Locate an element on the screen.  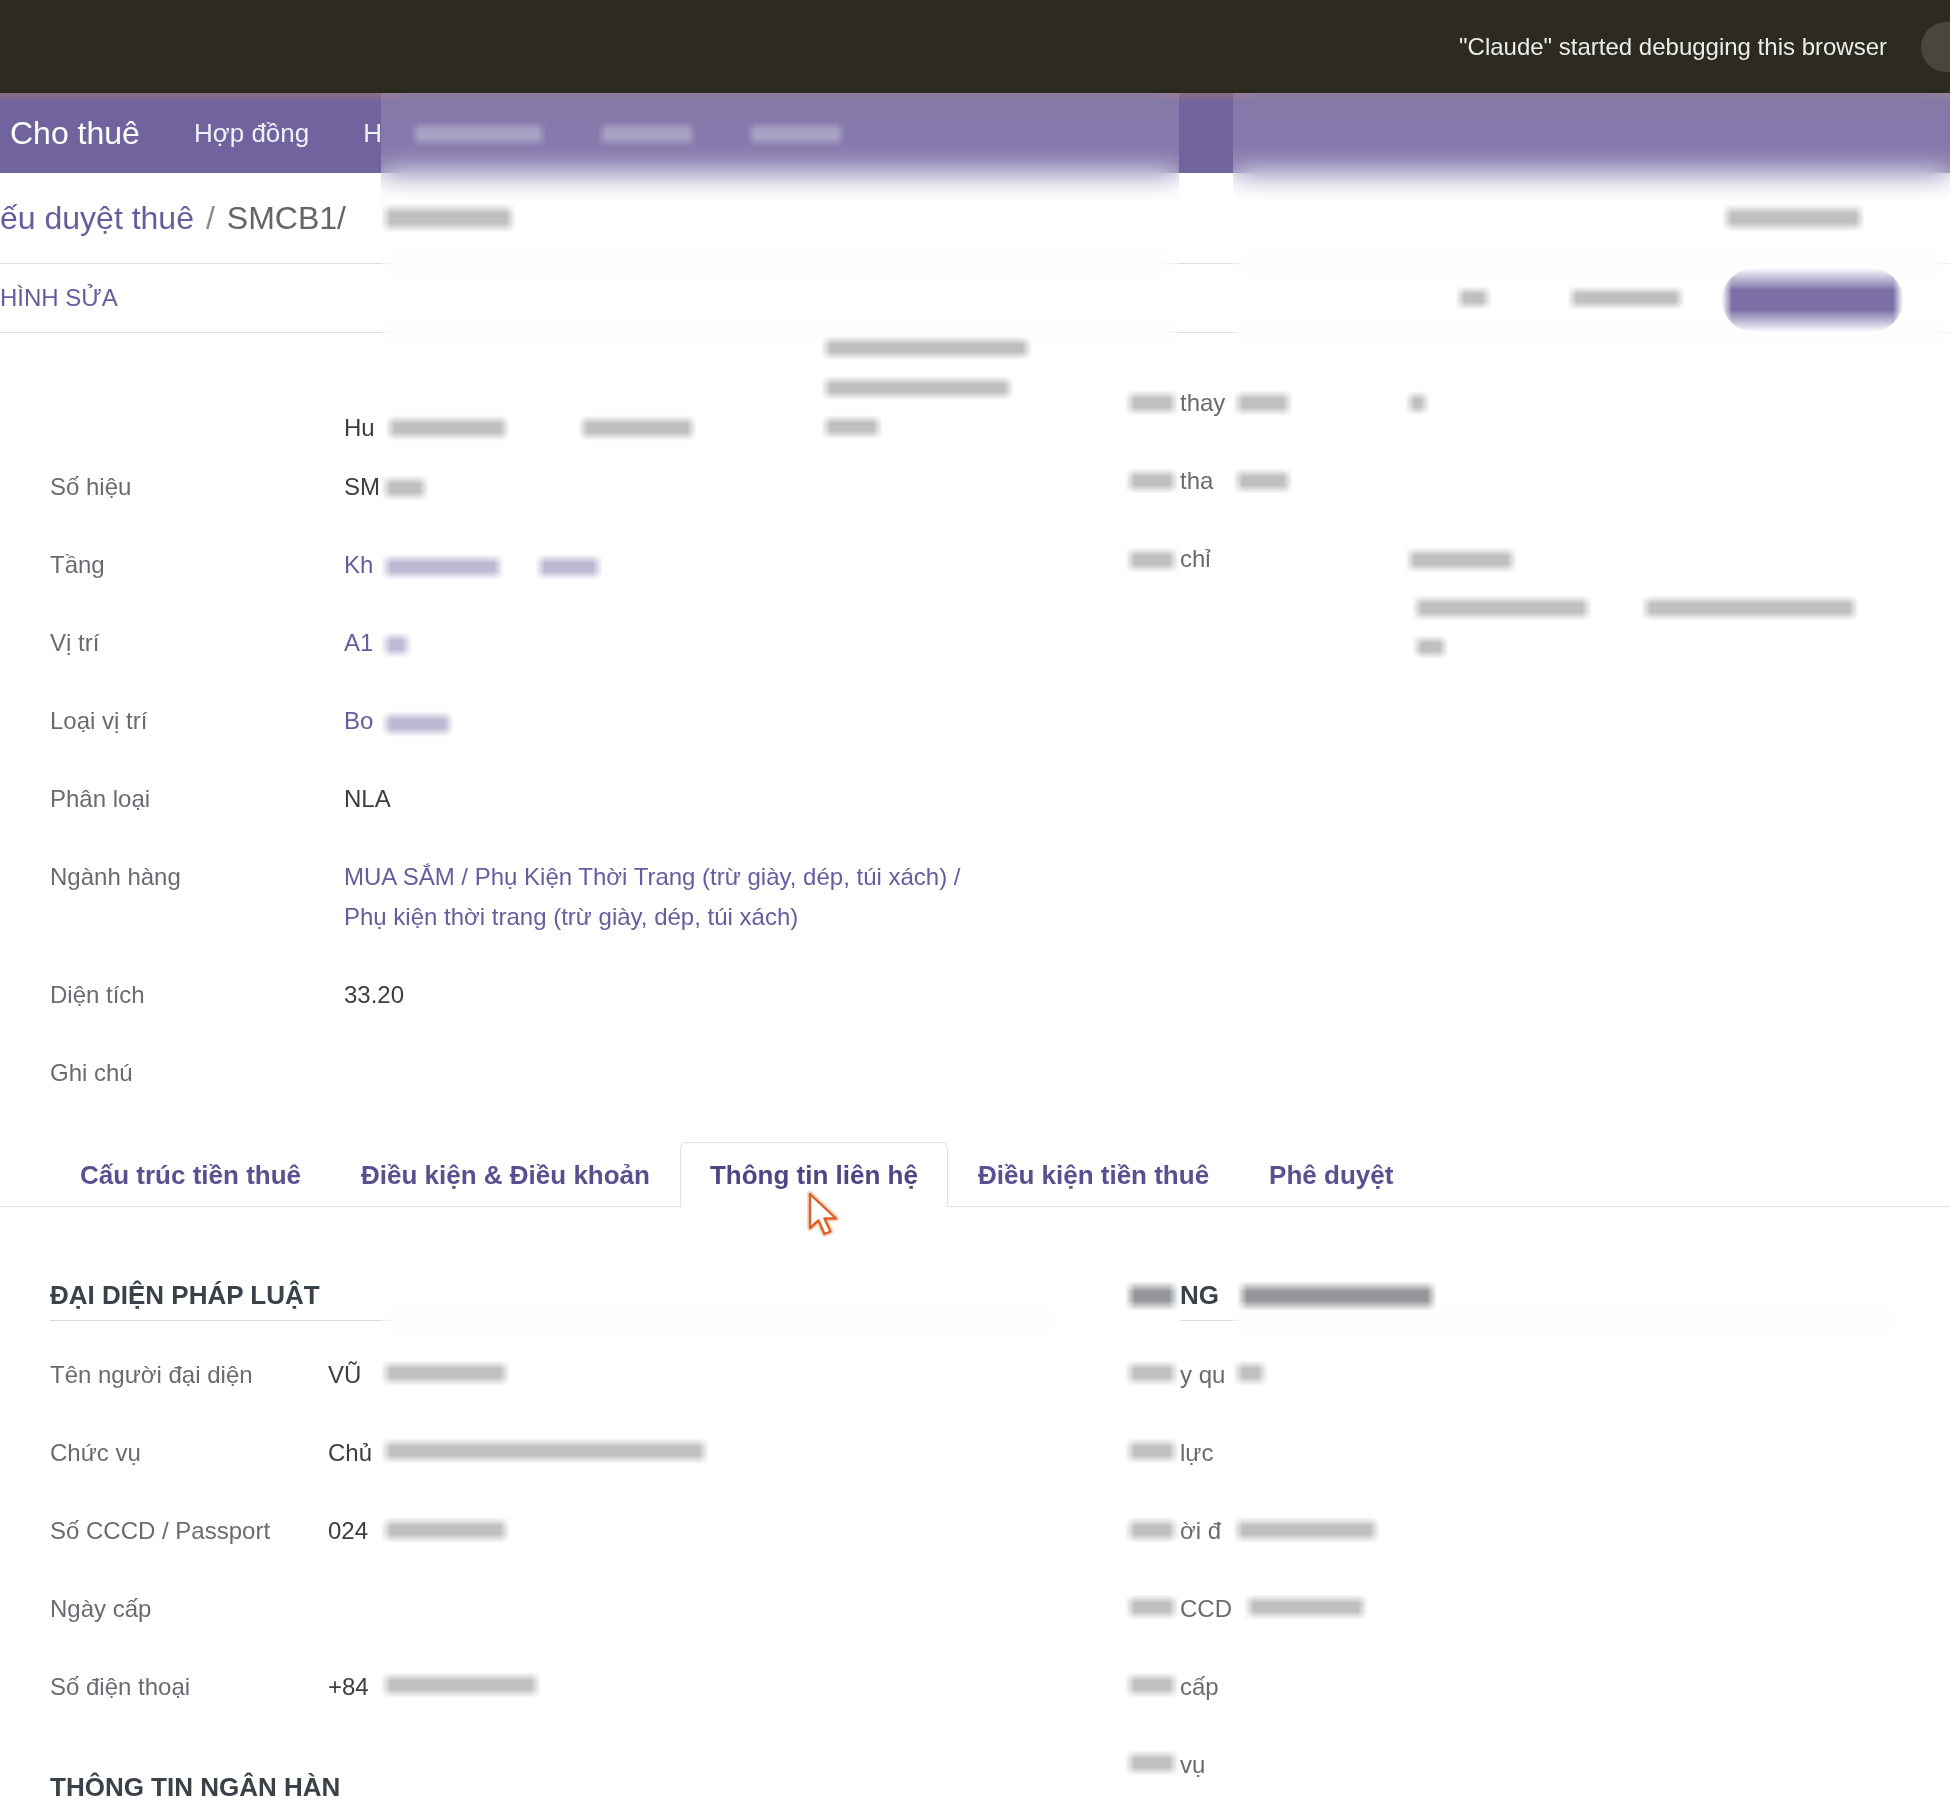
tab: Phê duyệt is located at coordinates (1331, 1174).